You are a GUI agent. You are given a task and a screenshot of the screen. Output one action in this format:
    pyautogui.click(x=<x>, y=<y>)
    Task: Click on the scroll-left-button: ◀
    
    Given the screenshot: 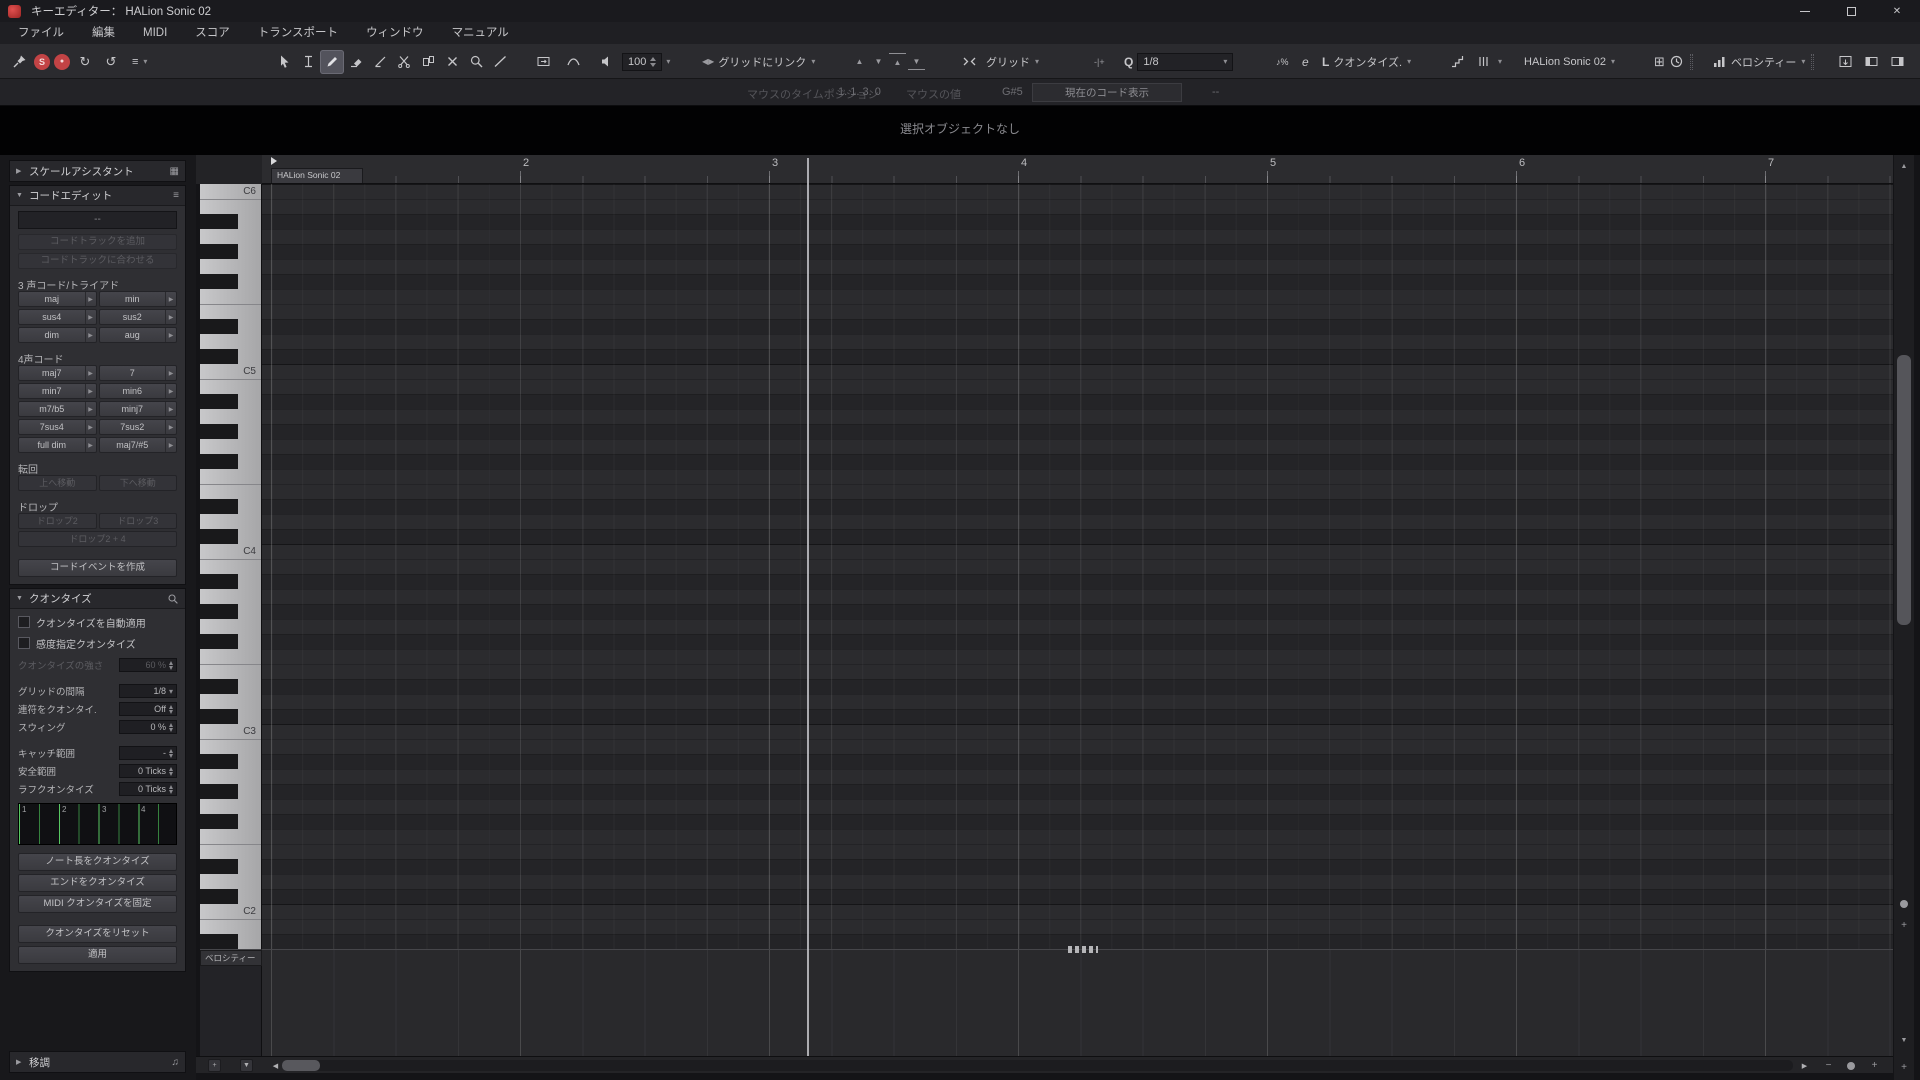 What is the action you would take?
    pyautogui.click(x=275, y=1065)
    